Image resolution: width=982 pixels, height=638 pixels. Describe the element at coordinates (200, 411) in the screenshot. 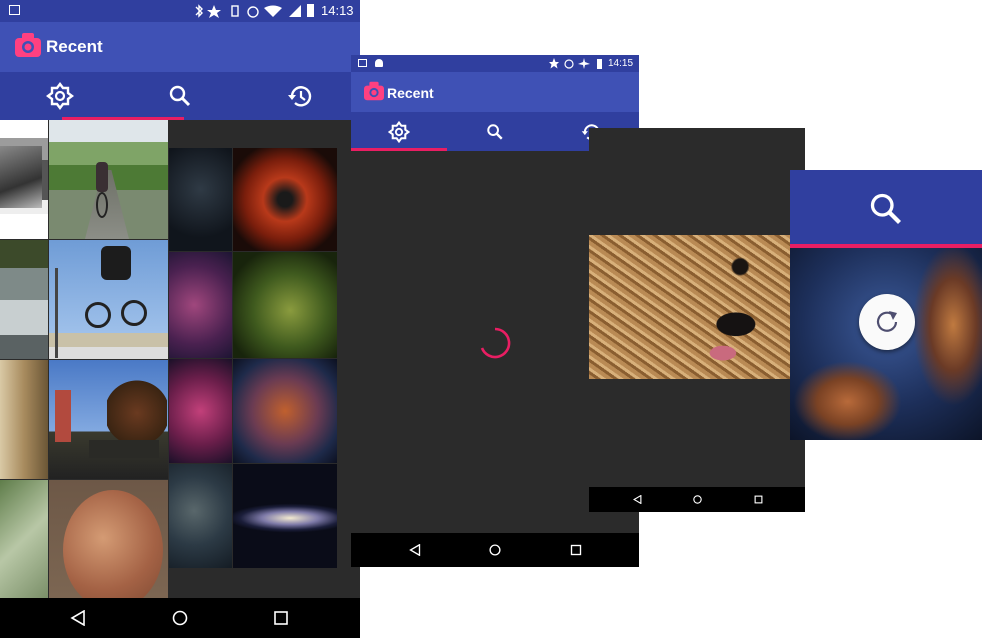

I see `photo-magenta-nebula` at that location.